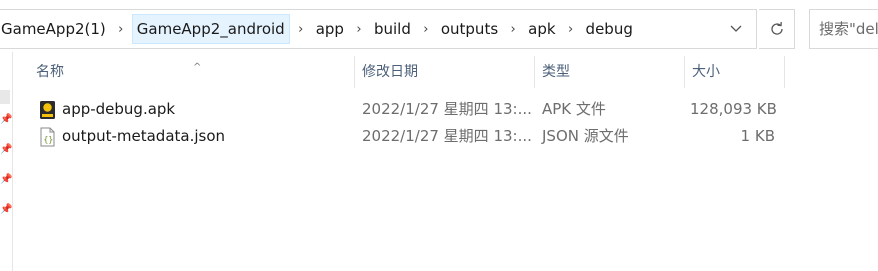 This screenshot has height=271, width=878. Describe the element at coordinates (609, 72) in the screenshot. I see `column-header-type: 类型` at that location.